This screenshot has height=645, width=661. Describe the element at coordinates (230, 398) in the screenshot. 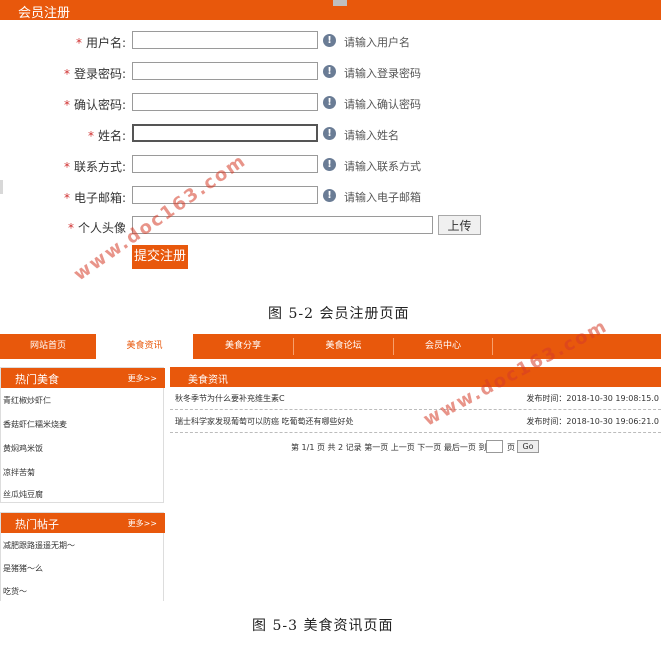

I see `news-title-link: 秋冬季节为什么要补充维生素C` at that location.